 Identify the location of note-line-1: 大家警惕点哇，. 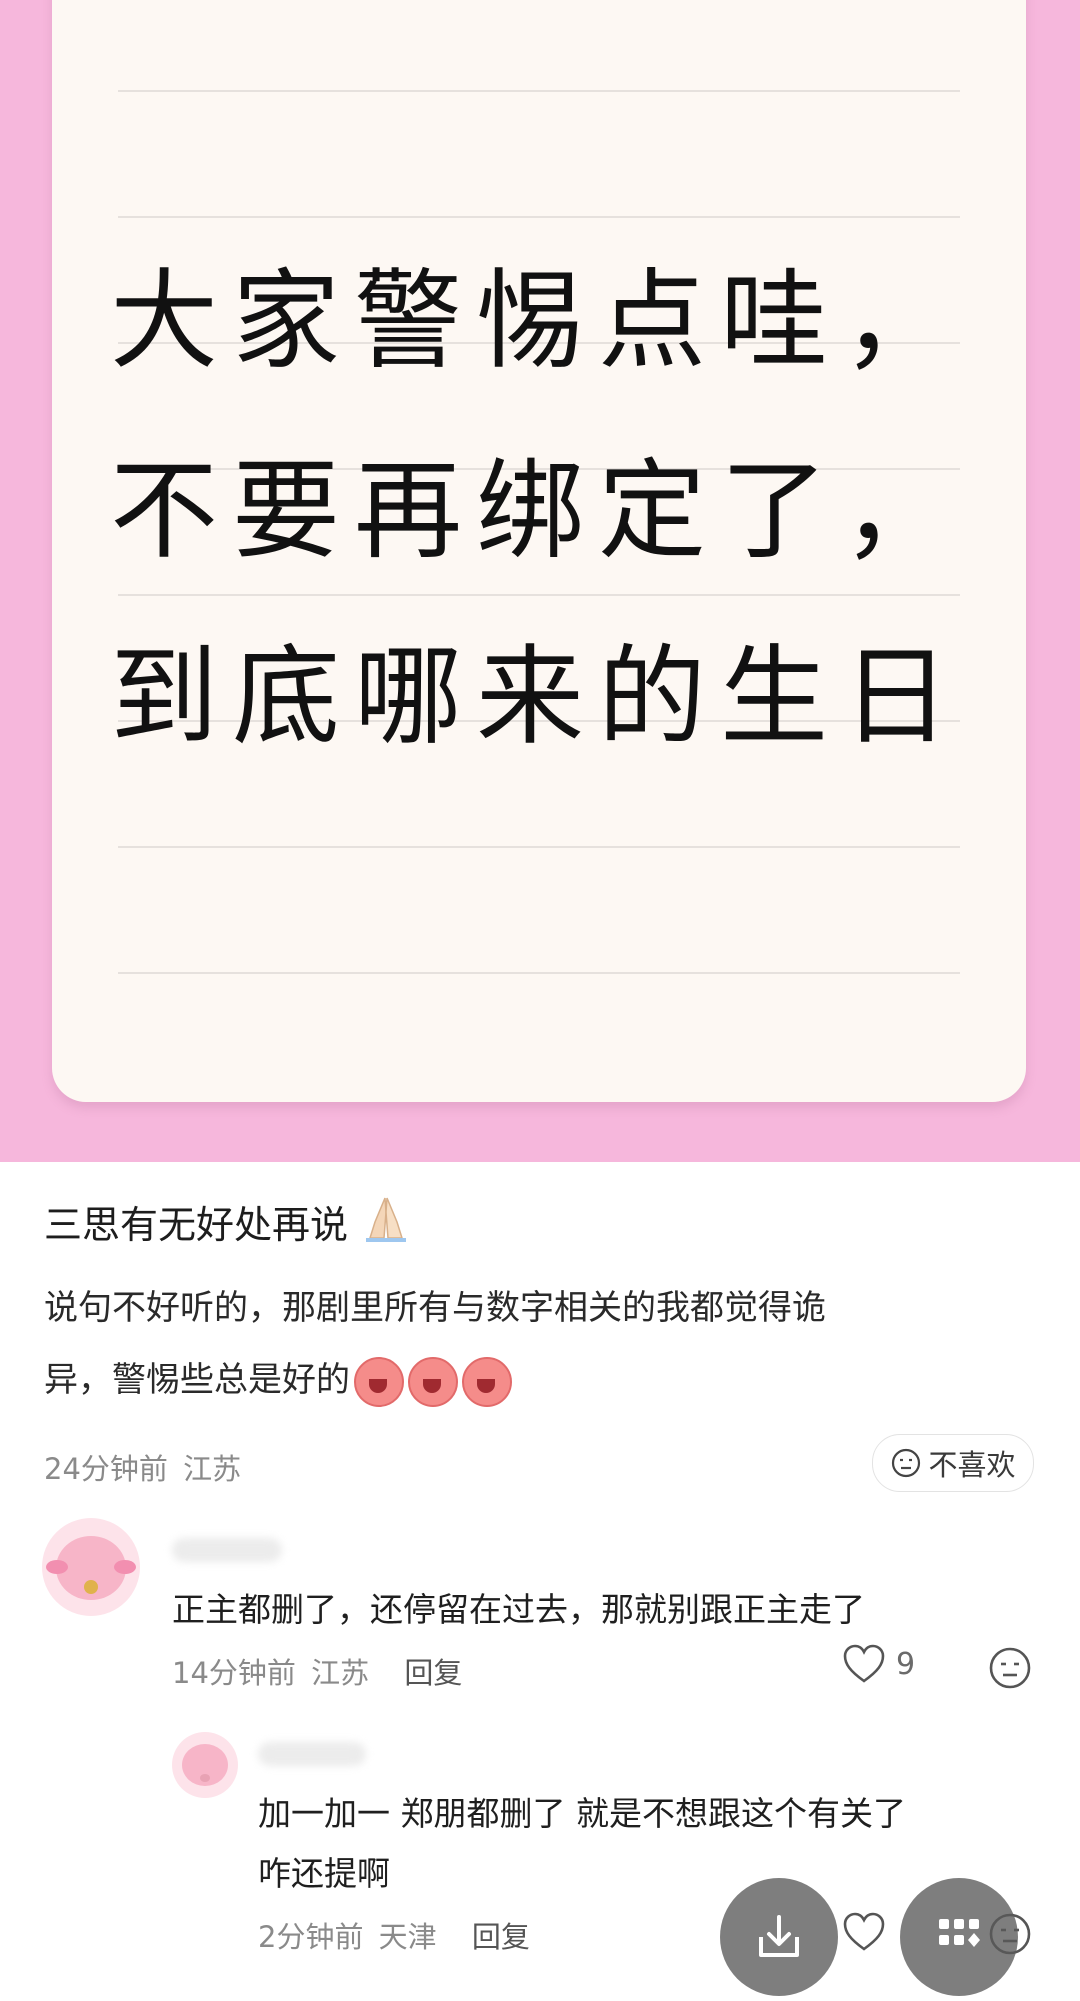
(537, 321).